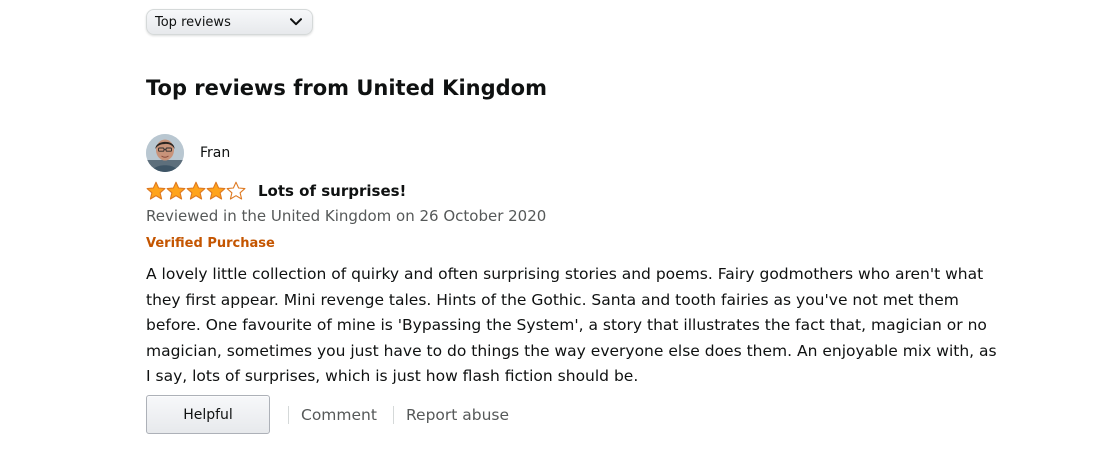 This screenshot has height=450, width=1117. I want to click on reviewer-profile: Fran, so click(188, 153).